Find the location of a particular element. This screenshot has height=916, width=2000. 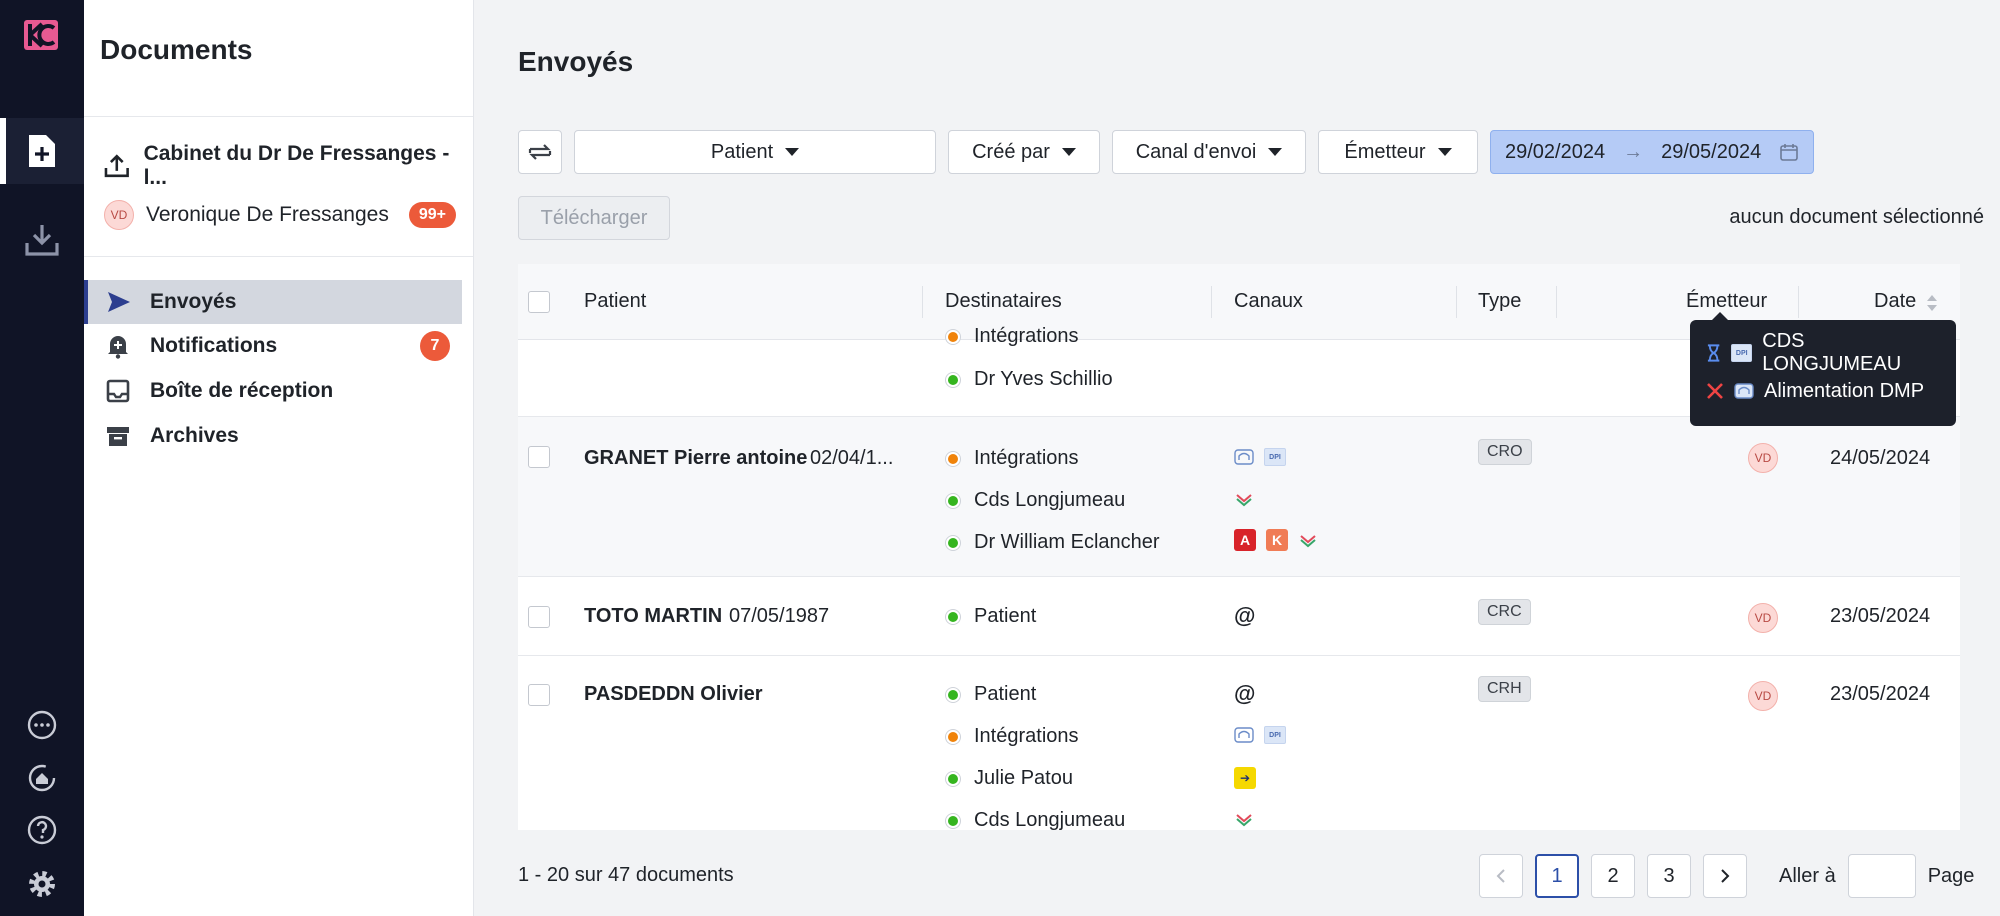

next-page-button is located at coordinates (1725, 876).